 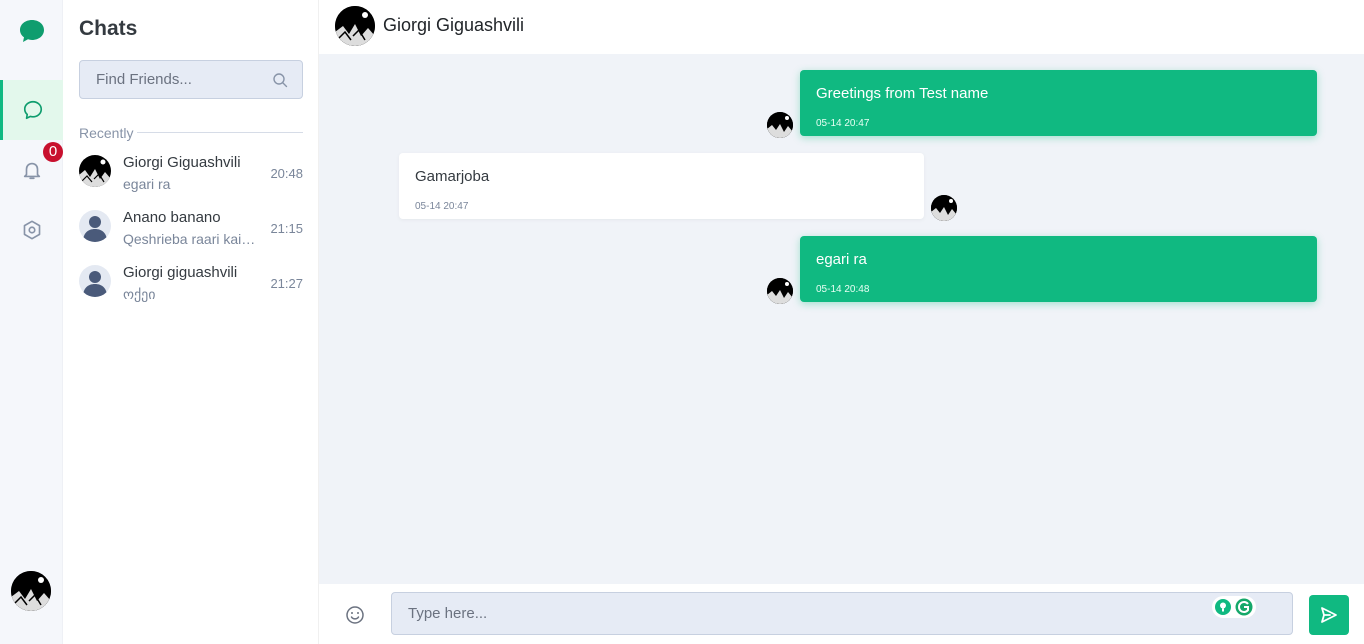 What do you see at coordinates (841, 259) in the screenshot?
I see `message-text: egari ra` at bounding box center [841, 259].